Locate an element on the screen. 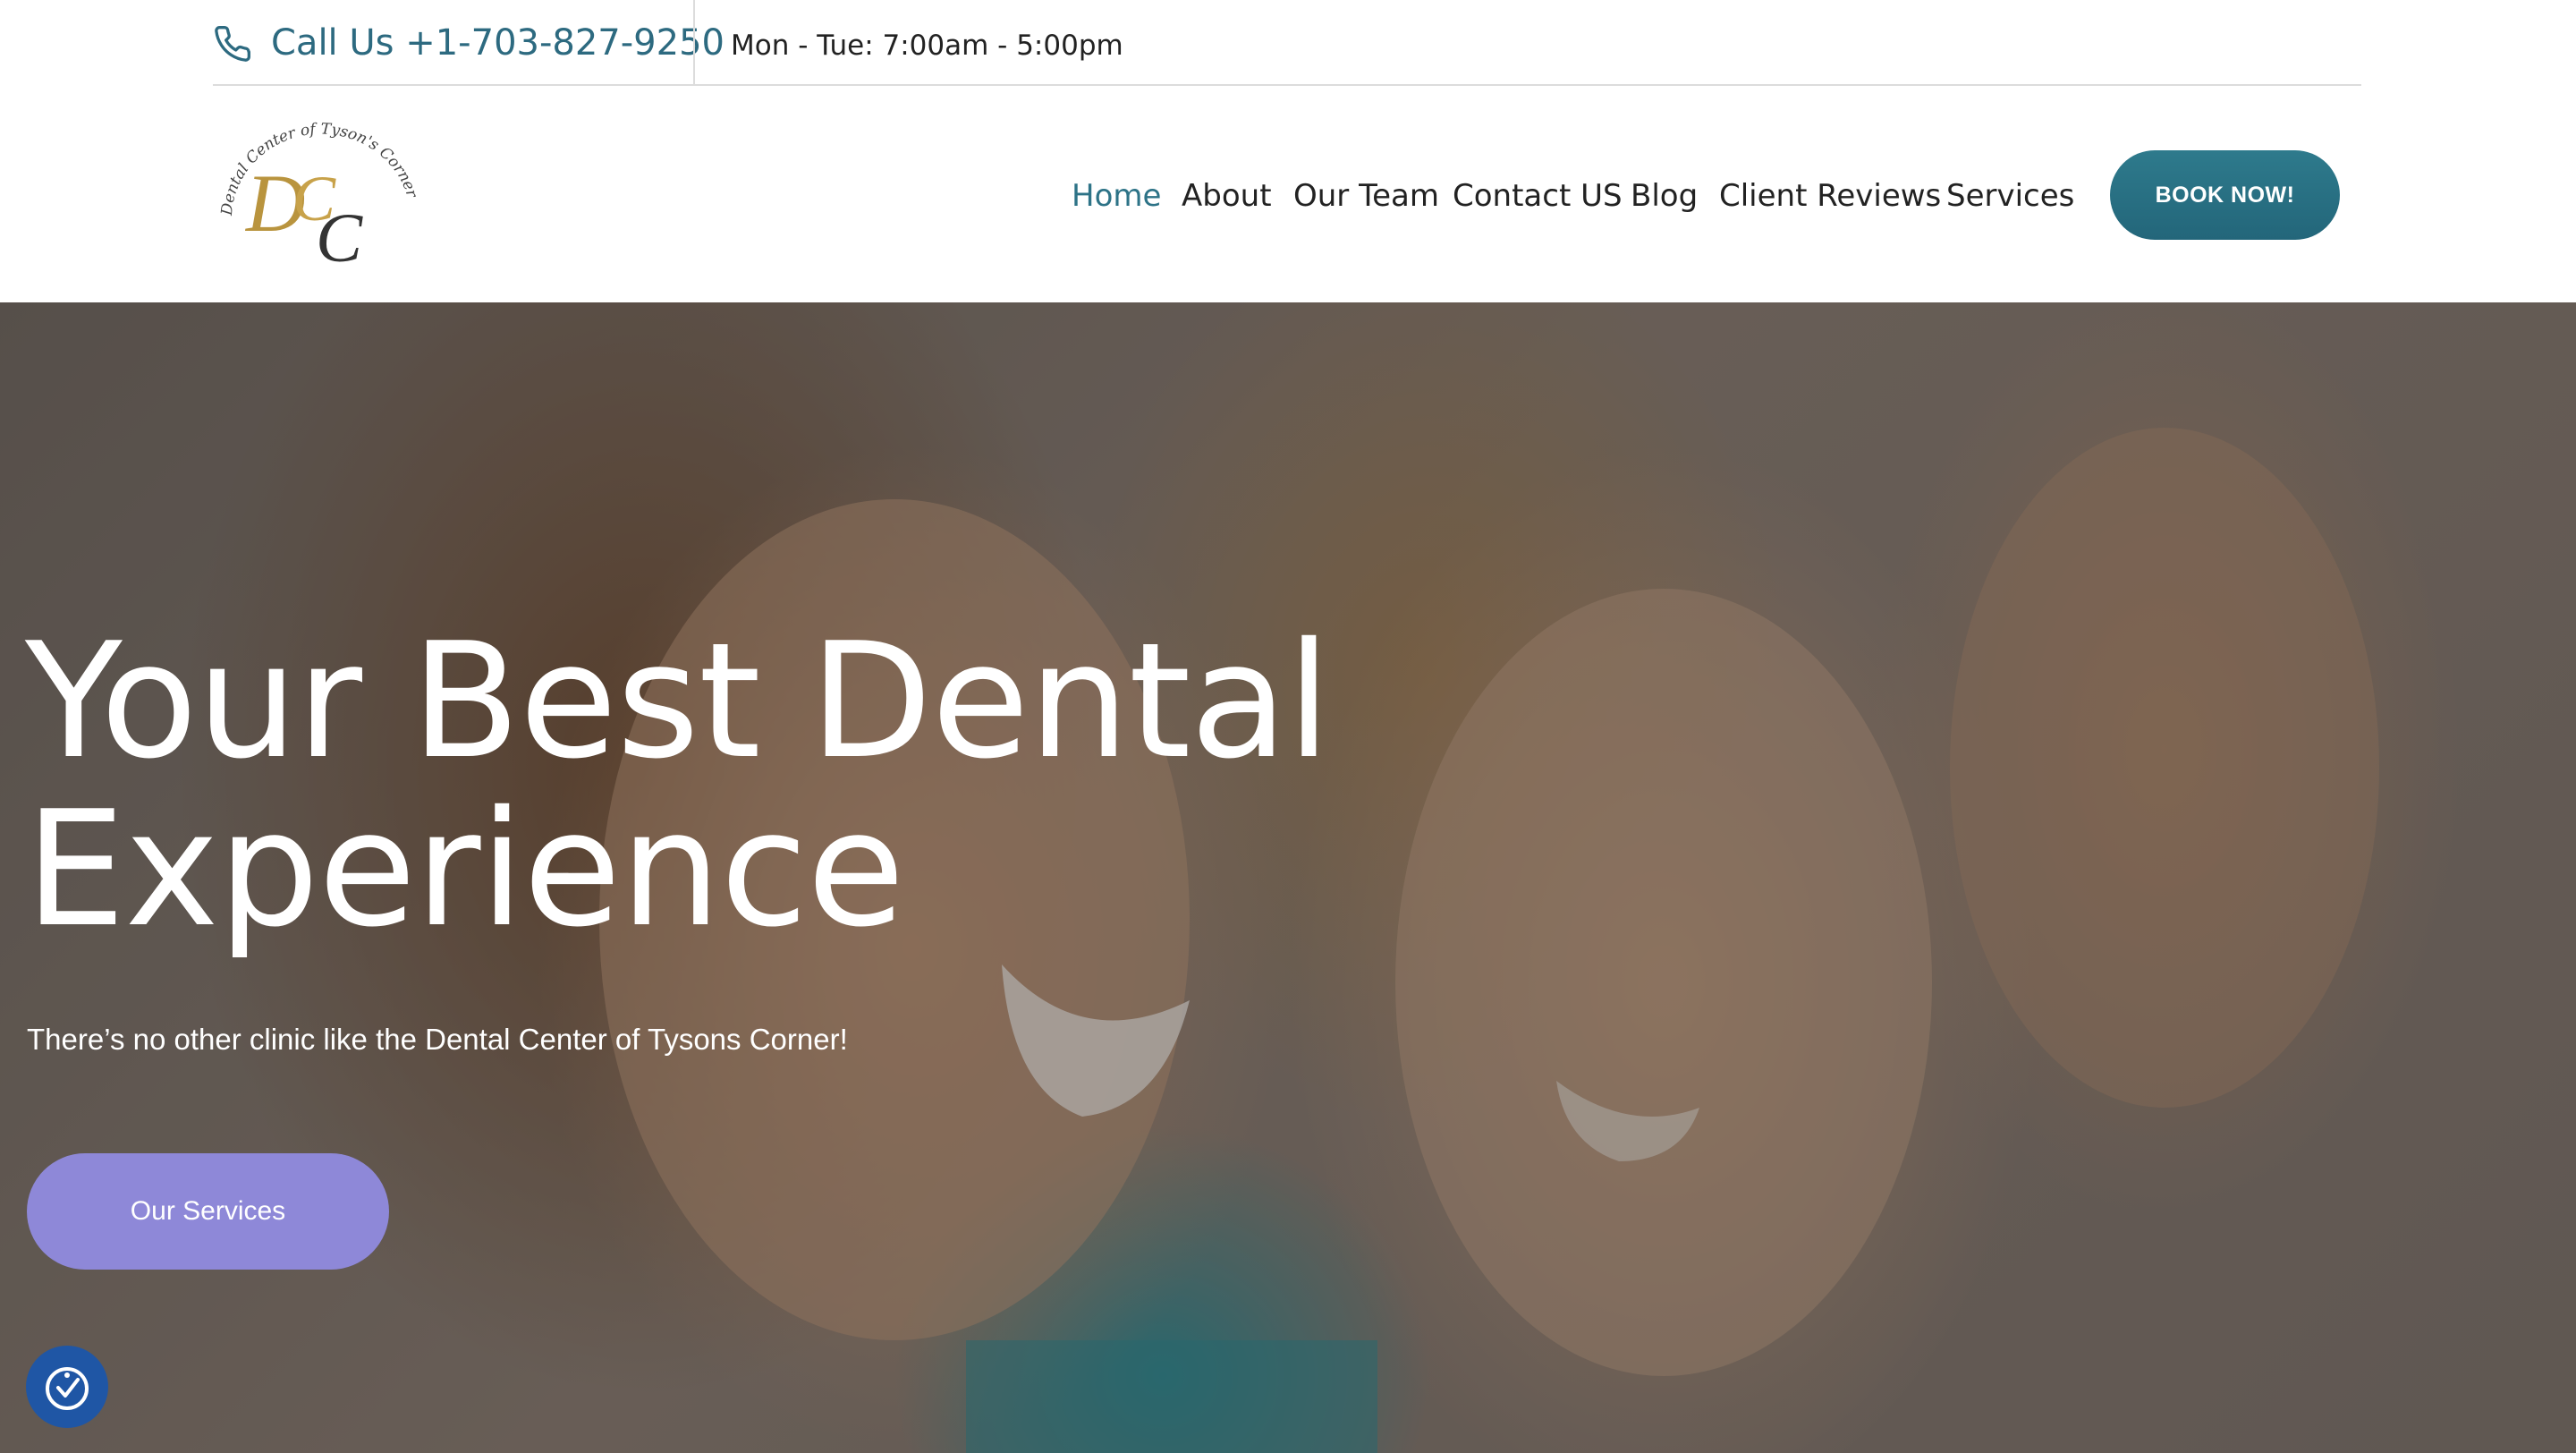 The image size is (2576, 1453). nav-blog: Blog is located at coordinates (1664, 196).